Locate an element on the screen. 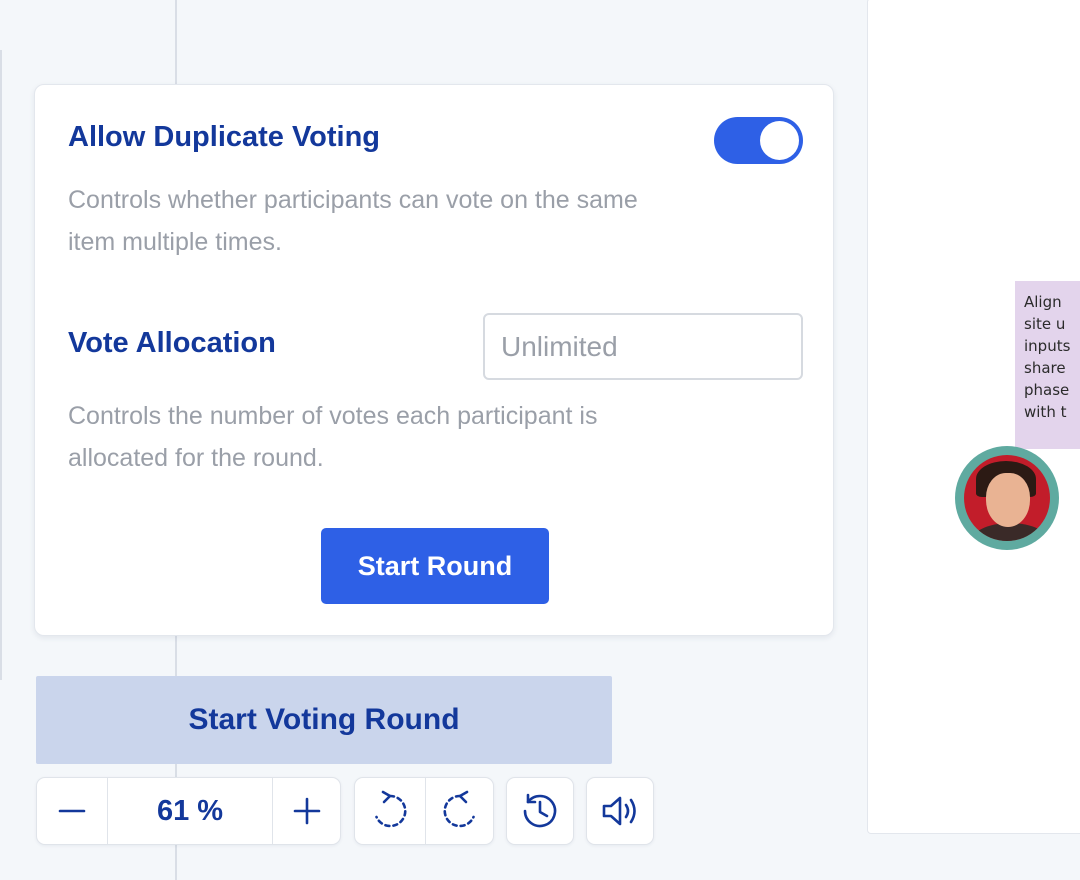 The image size is (1080, 880). undo-button is located at coordinates (390, 811).